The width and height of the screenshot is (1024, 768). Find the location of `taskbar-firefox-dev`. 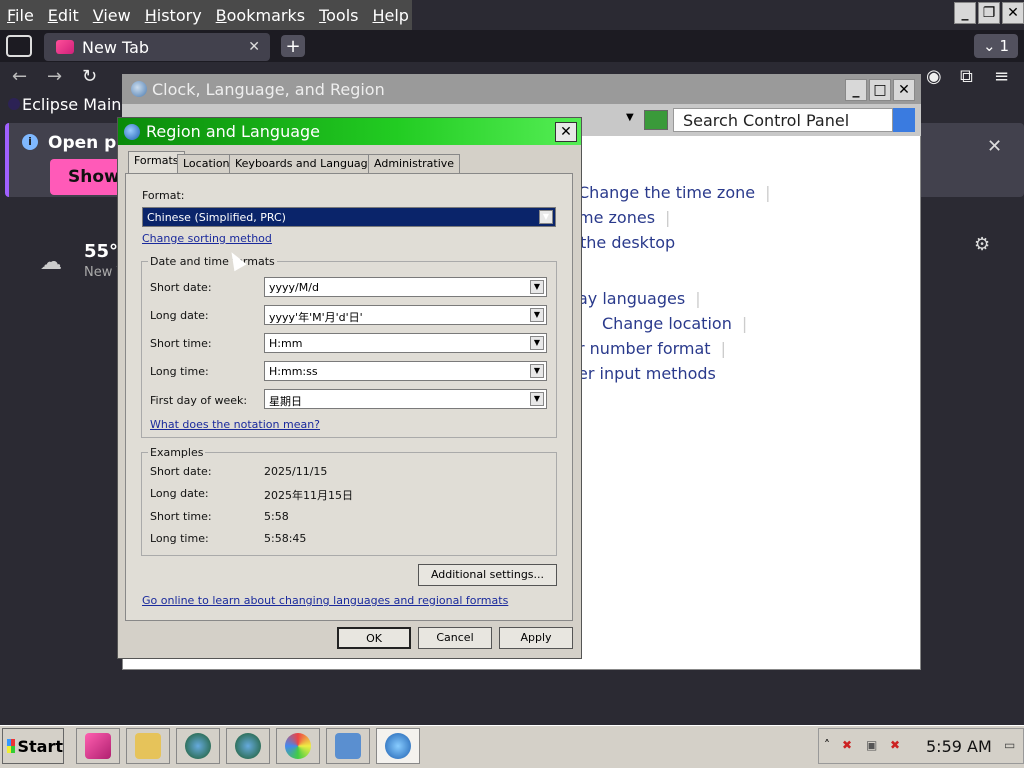

taskbar-firefox-dev is located at coordinates (98, 746).